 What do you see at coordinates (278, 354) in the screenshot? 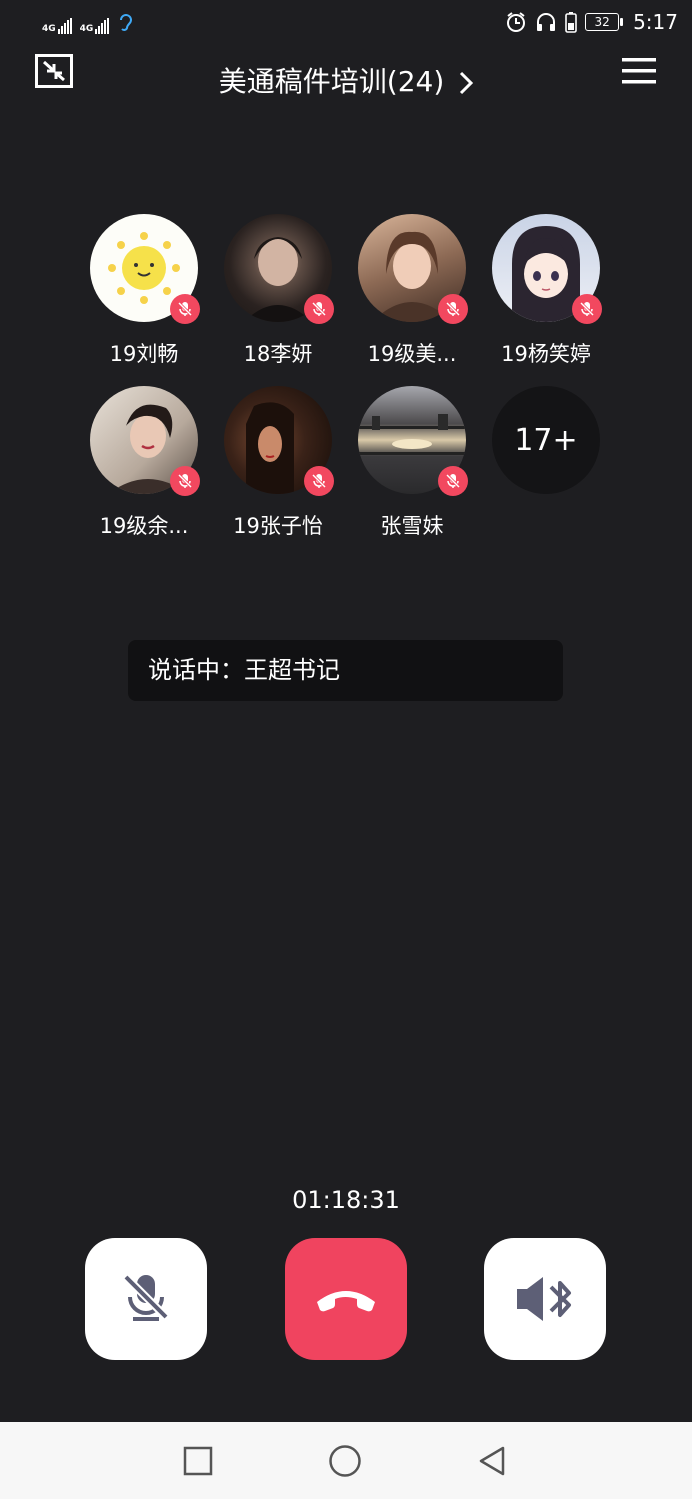
I see `participant-name: 18李妍` at bounding box center [278, 354].